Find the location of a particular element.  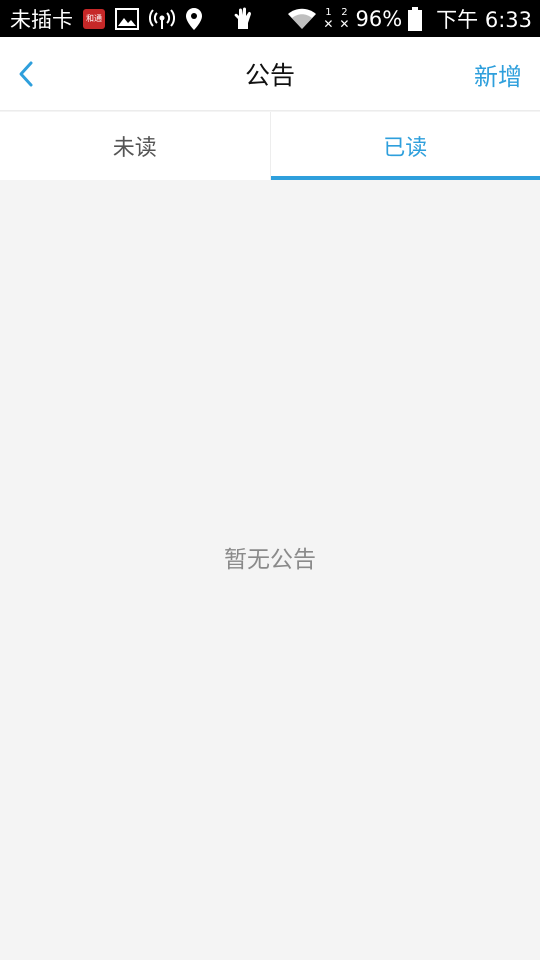

battery-icon is located at coordinates (415, 19).